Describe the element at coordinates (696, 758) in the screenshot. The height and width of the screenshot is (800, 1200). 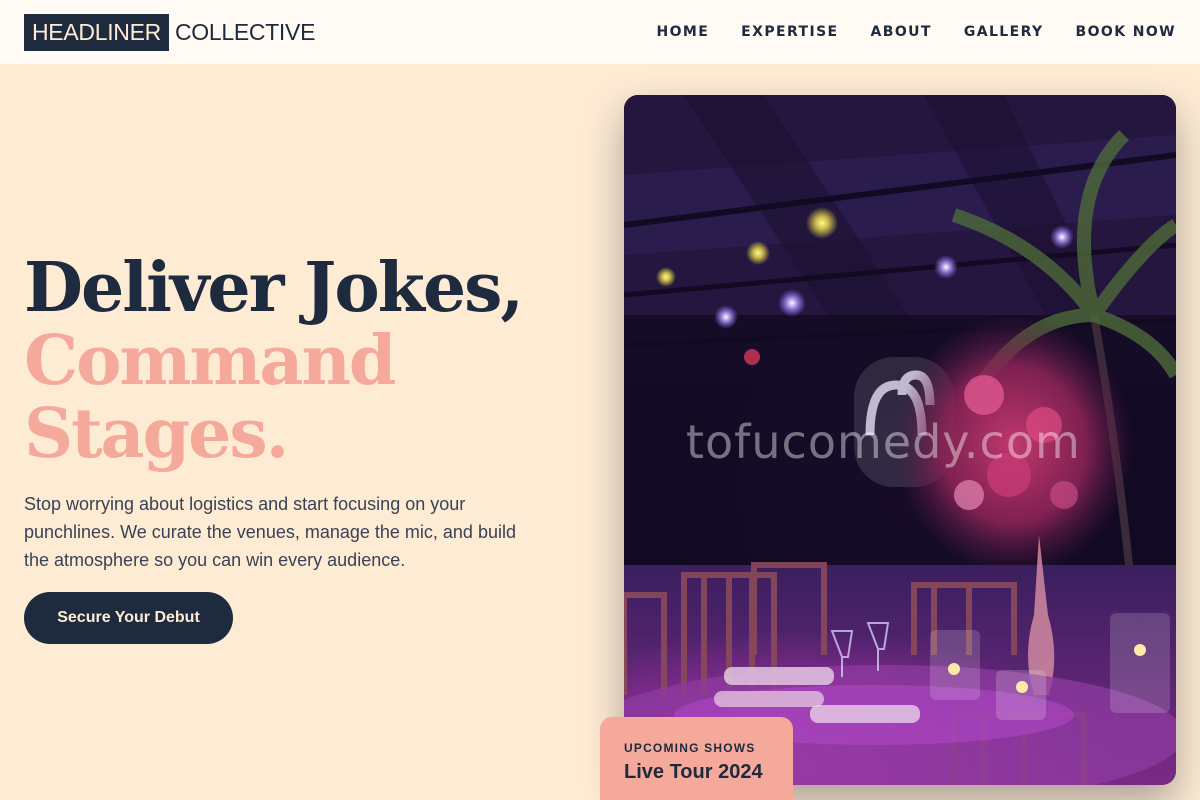
I see `upcoming-shows-badge: UPCOMING SHOWS Live Tour 2024` at that location.